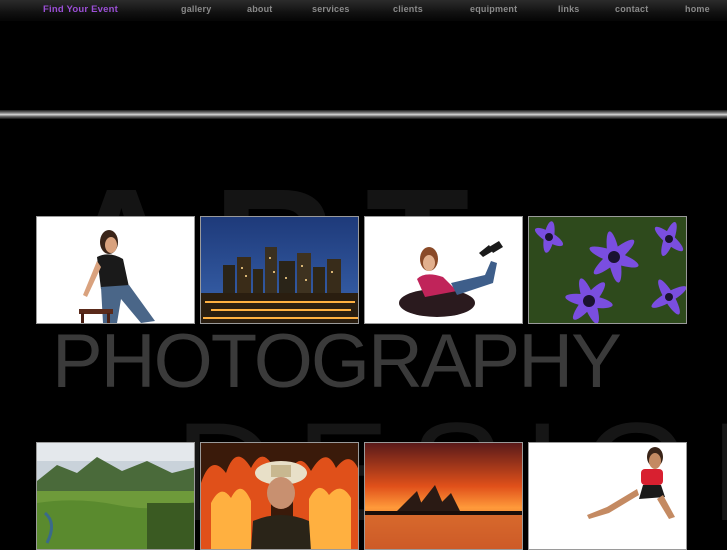  I want to click on sunset-harbour-image, so click(443, 496).